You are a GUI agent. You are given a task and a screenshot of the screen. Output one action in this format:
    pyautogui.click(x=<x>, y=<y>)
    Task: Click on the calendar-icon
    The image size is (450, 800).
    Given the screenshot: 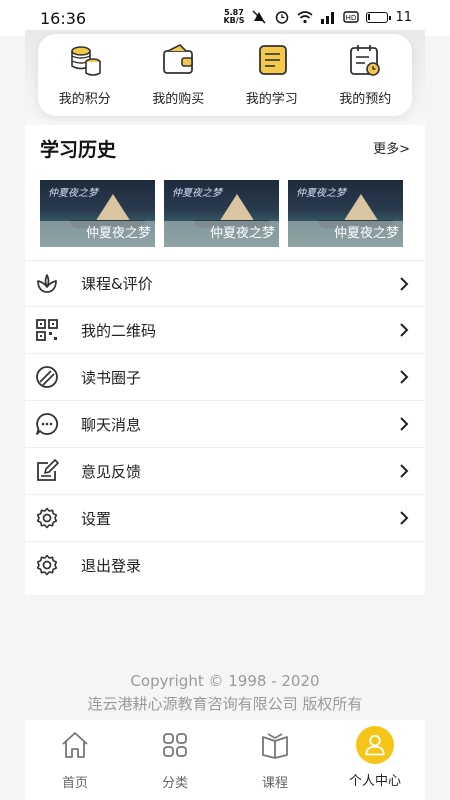 What is the action you would take?
    pyautogui.click(x=365, y=60)
    